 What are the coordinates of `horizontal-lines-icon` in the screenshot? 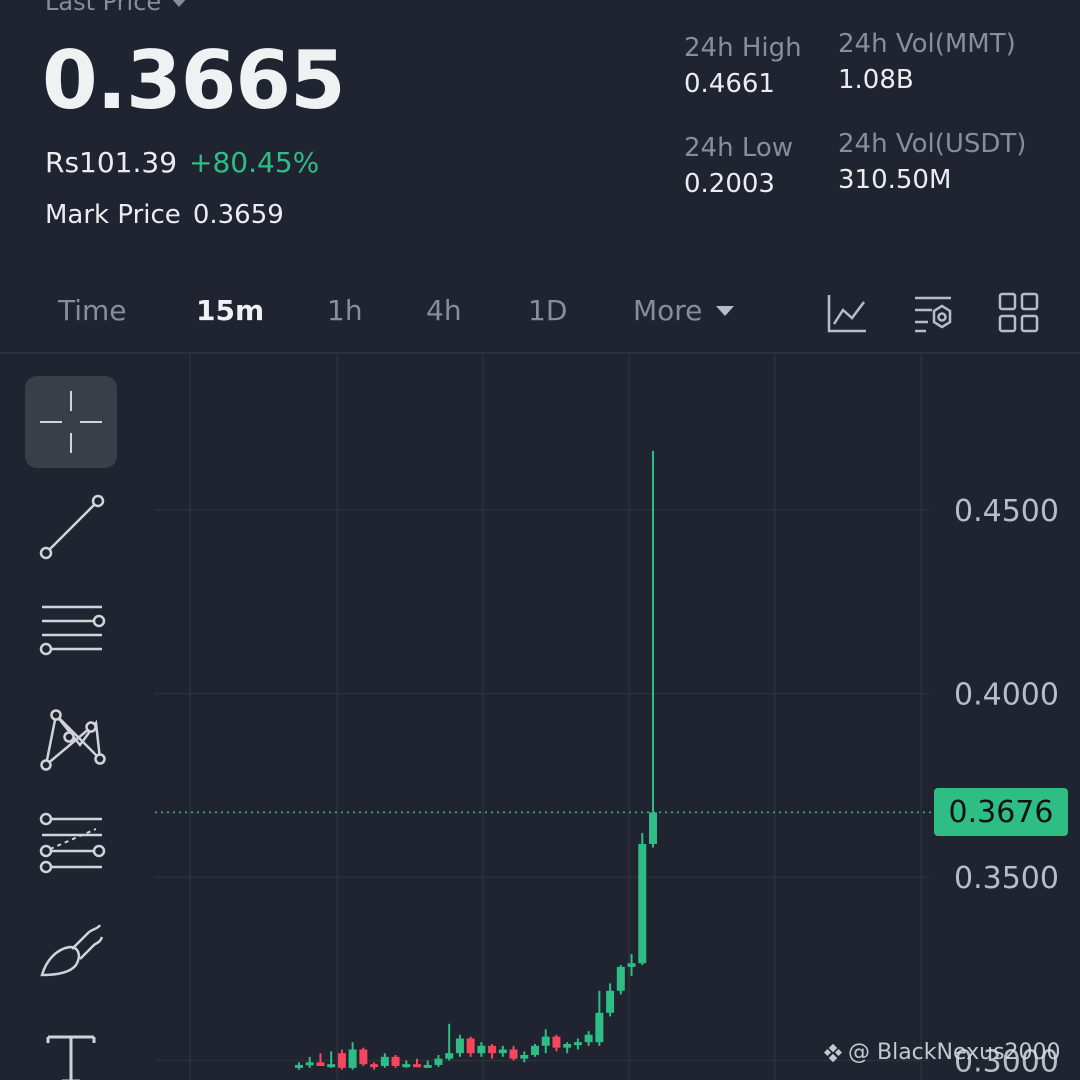 It's located at (72, 630).